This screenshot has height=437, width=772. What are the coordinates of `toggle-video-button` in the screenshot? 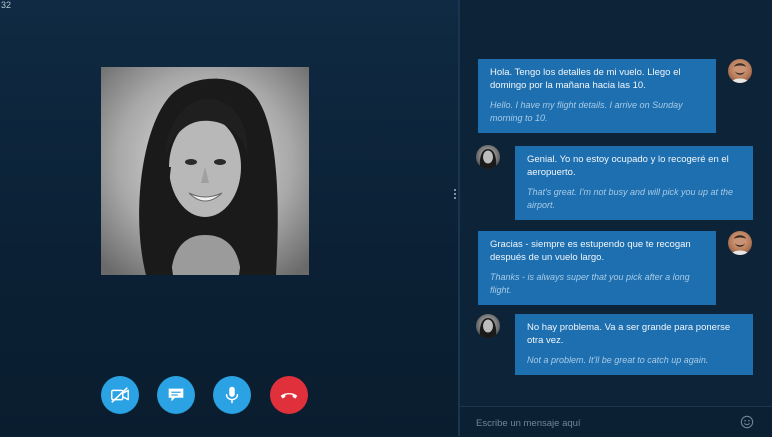 It's located at (120, 395).